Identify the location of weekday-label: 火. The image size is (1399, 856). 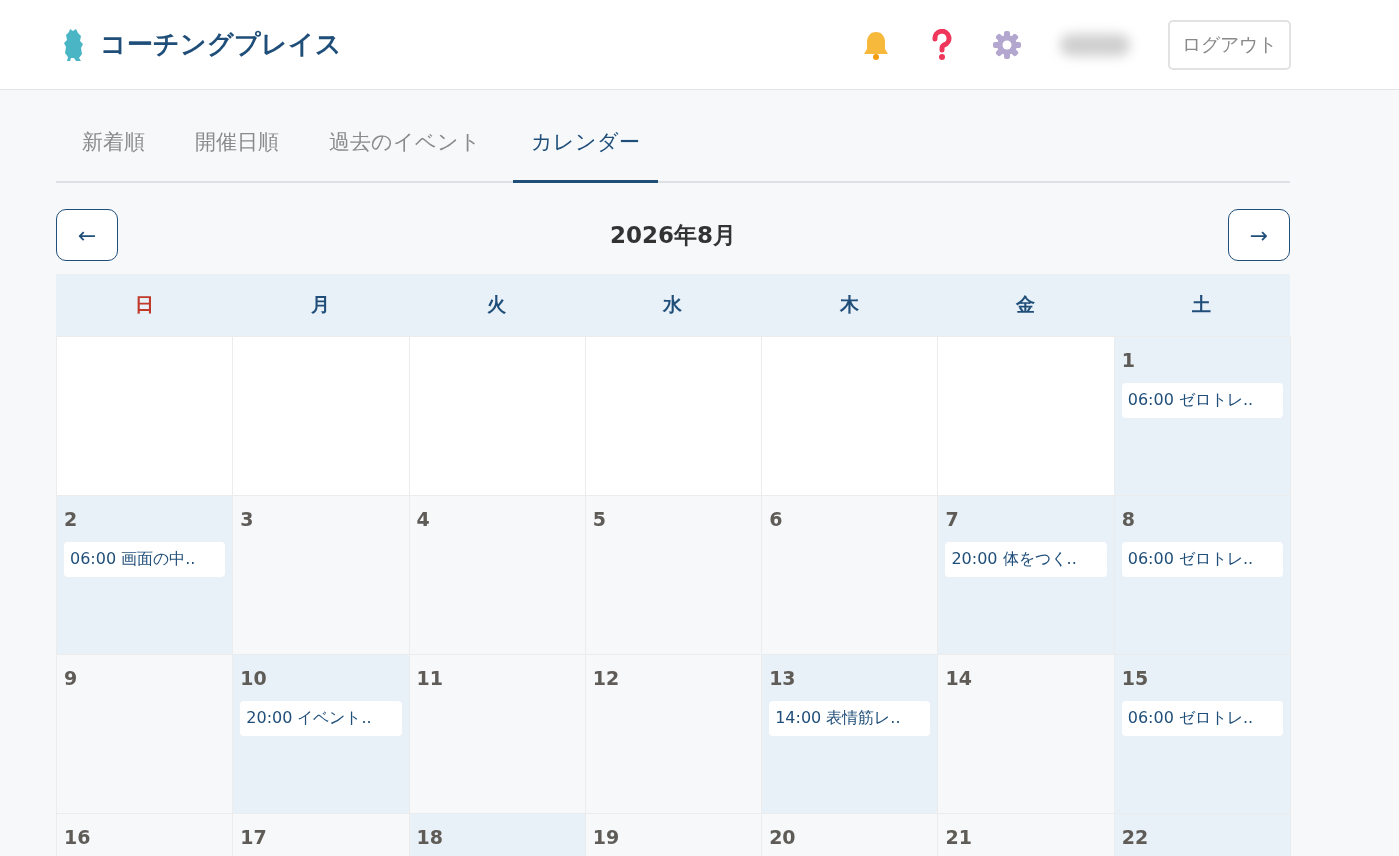
(497, 304).